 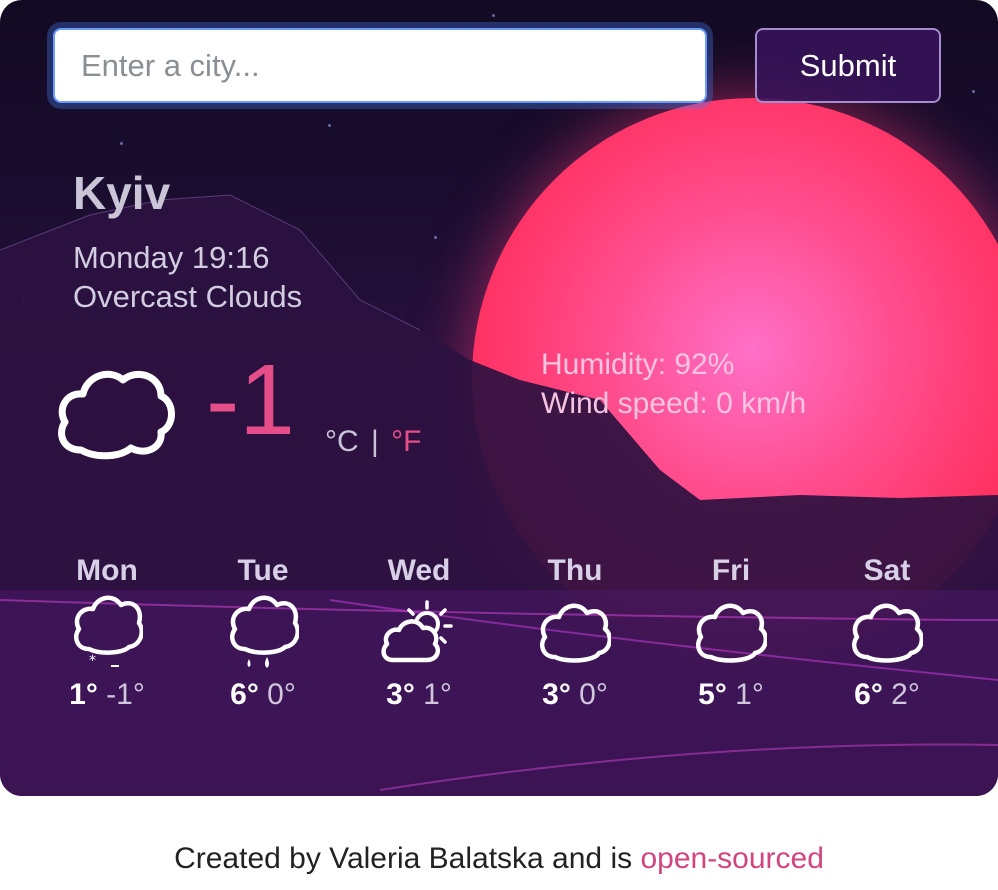 What do you see at coordinates (125, 694) in the screenshot?
I see `forecast-min: -1°` at bounding box center [125, 694].